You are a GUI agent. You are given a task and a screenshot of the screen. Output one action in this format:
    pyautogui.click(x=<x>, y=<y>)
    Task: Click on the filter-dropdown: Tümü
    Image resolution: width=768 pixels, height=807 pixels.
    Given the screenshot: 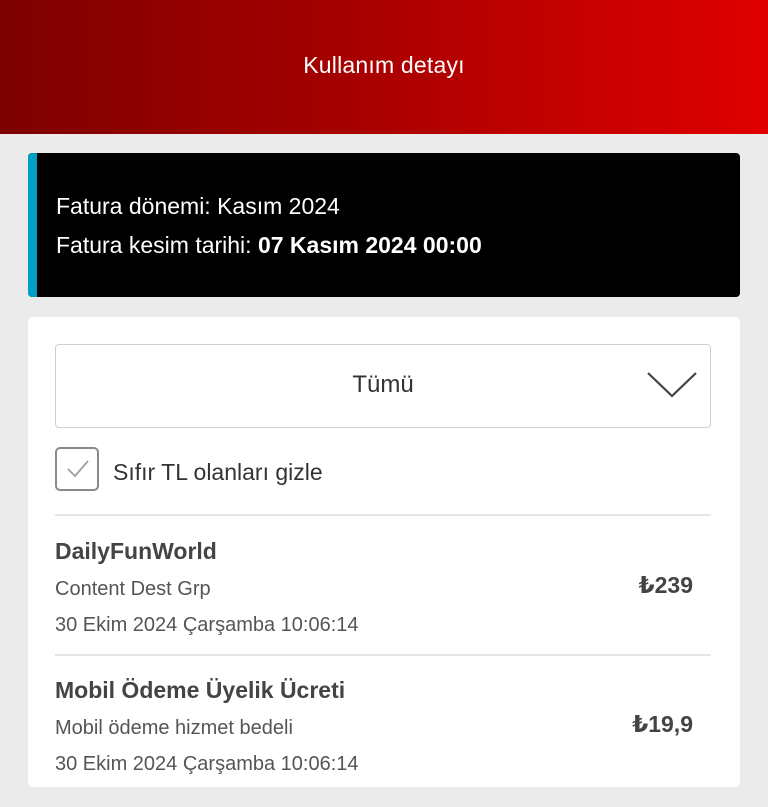 What is the action you would take?
    pyautogui.click(x=383, y=386)
    